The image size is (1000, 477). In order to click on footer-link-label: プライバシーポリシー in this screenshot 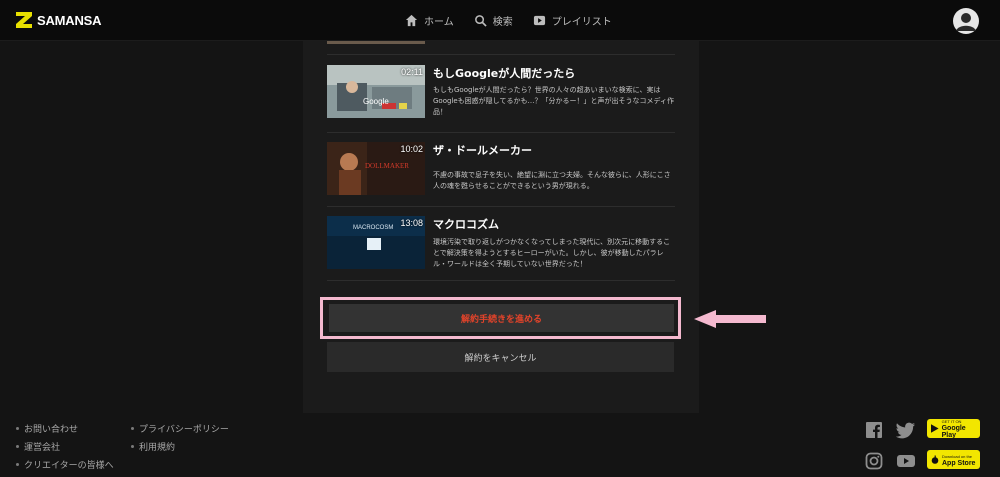, I will do `click(184, 430)`.